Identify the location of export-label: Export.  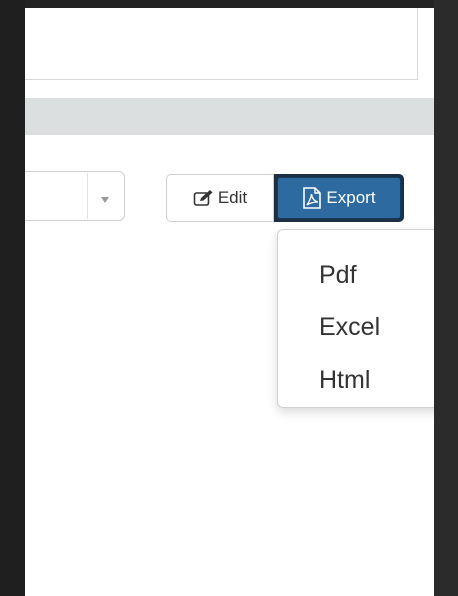
(351, 197).